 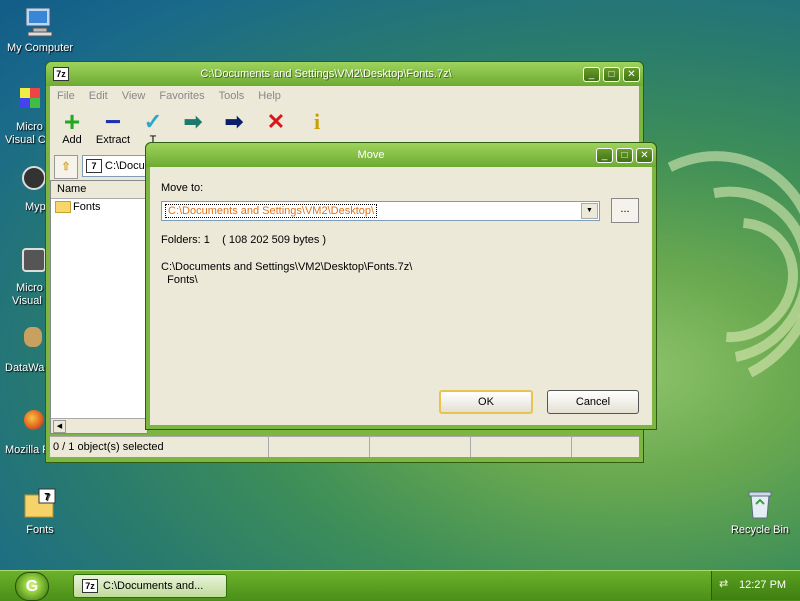 I want to click on desktop-icon-fonts: 7 Fonts, so click(x=40, y=511).